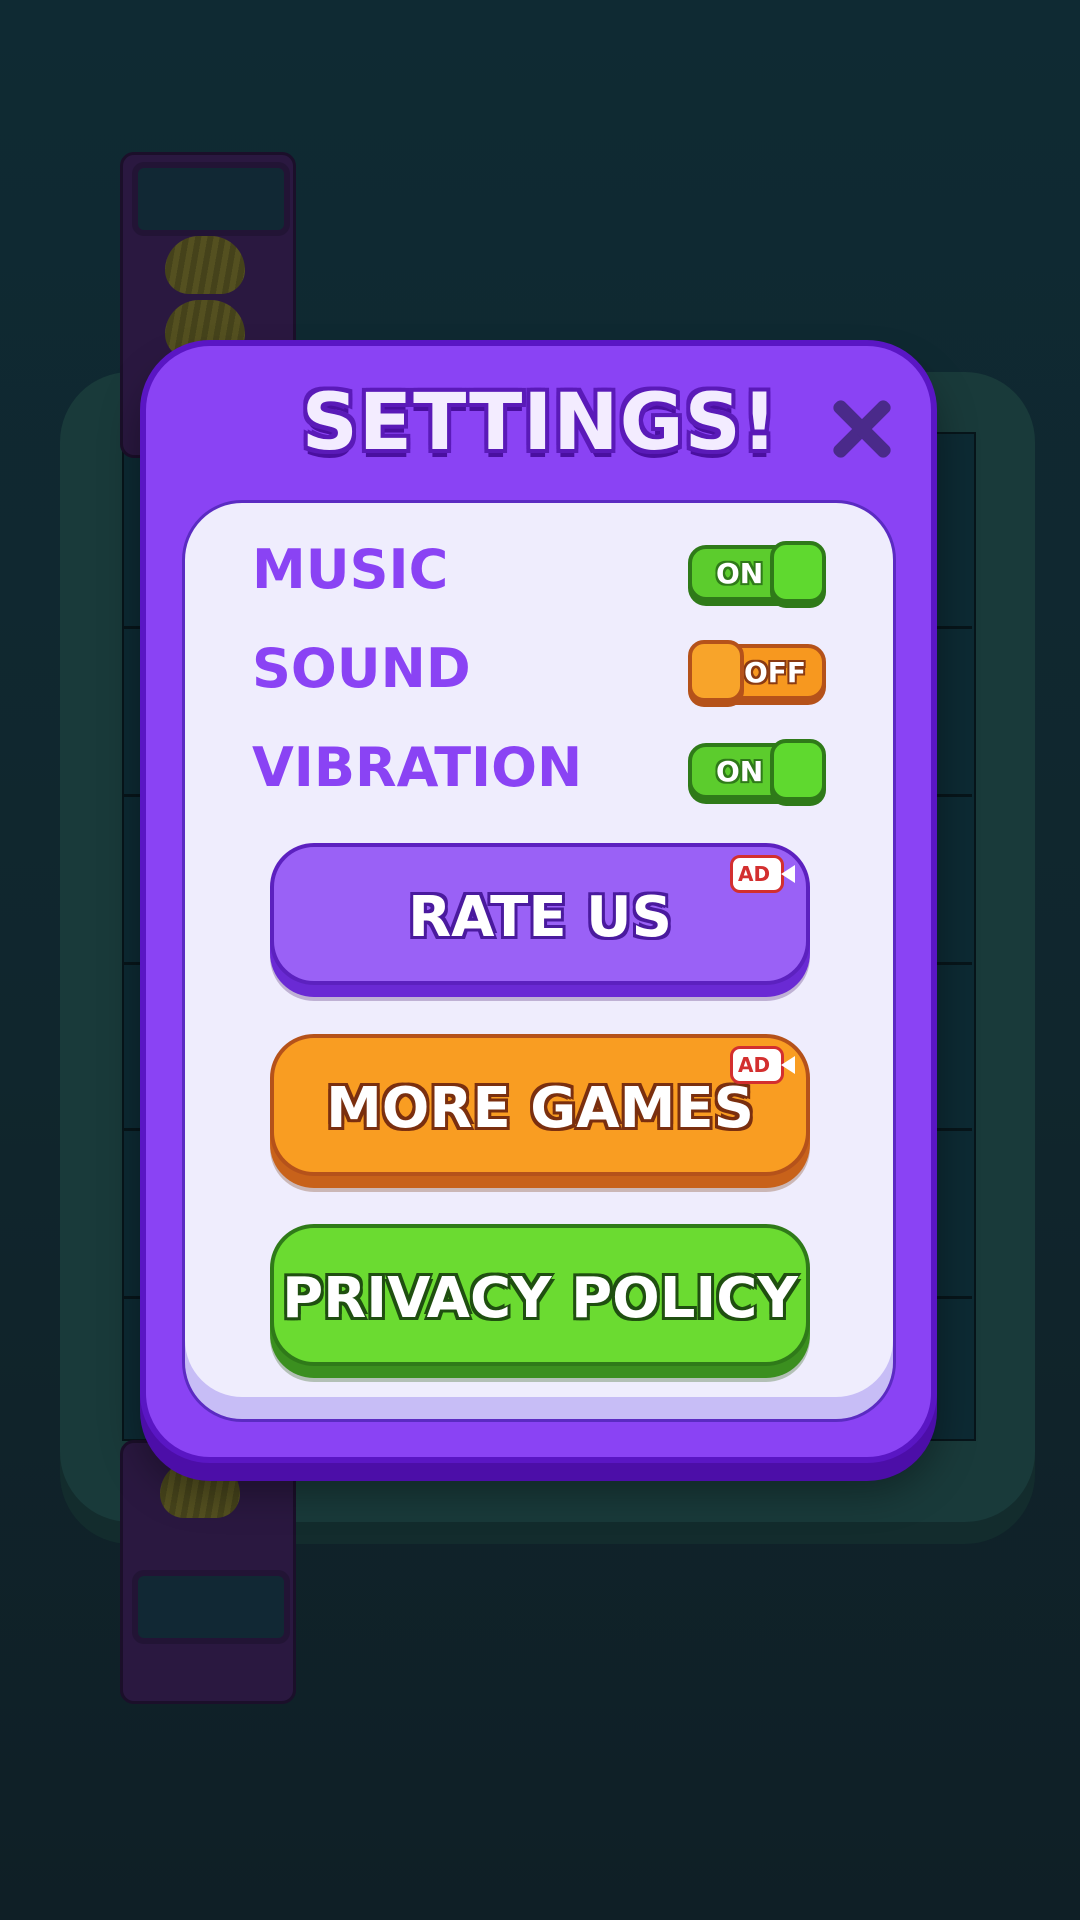 Image resolution: width=1080 pixels, height=1920 pixels. I want to click on vibration-label: VIBRATION, so click(417, 767).